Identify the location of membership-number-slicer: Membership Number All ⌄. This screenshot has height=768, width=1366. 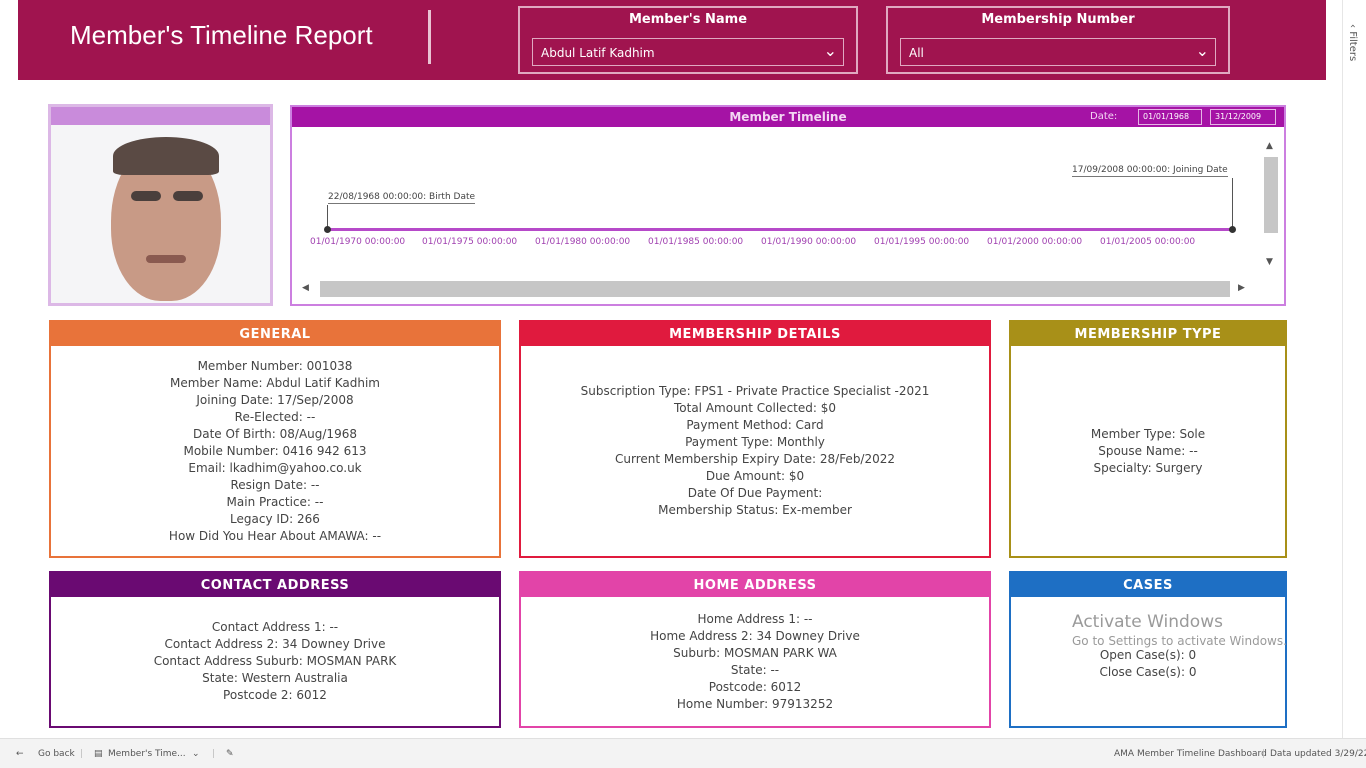
(1058, 40).